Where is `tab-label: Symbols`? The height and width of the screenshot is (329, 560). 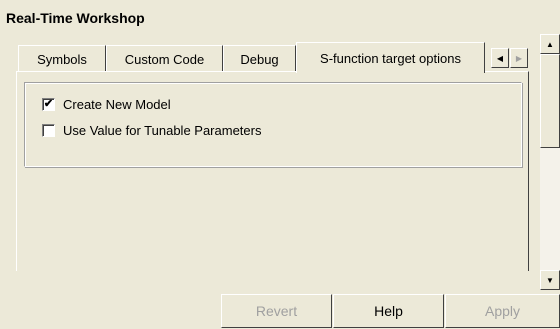
tab-label: Symbols is located at coordinates (62, 59).